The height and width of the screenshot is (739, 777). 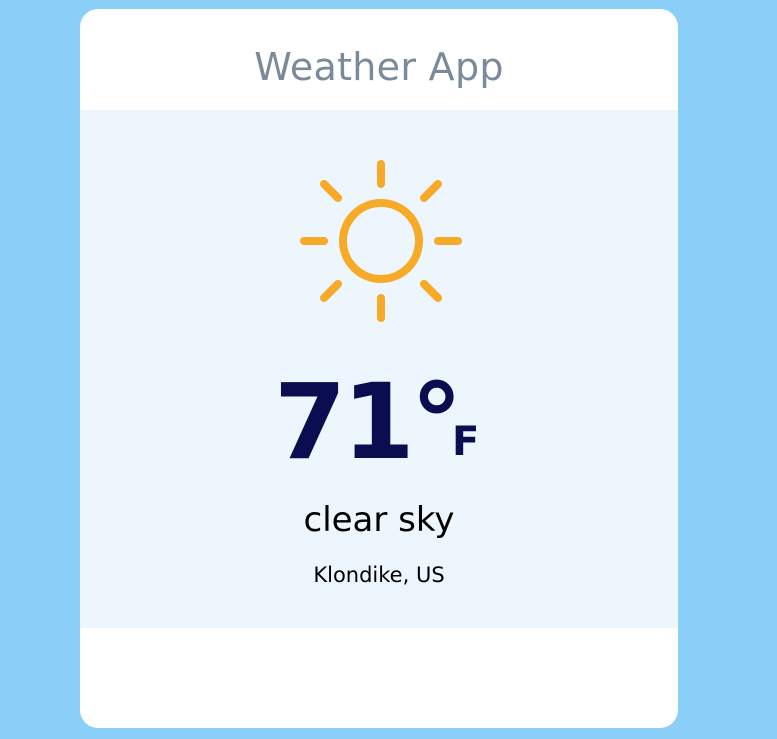 What do you see at coordinates (379, 520) in the screenshot?
I see `weather-description: clear sky` at bounding box center [379, 520].